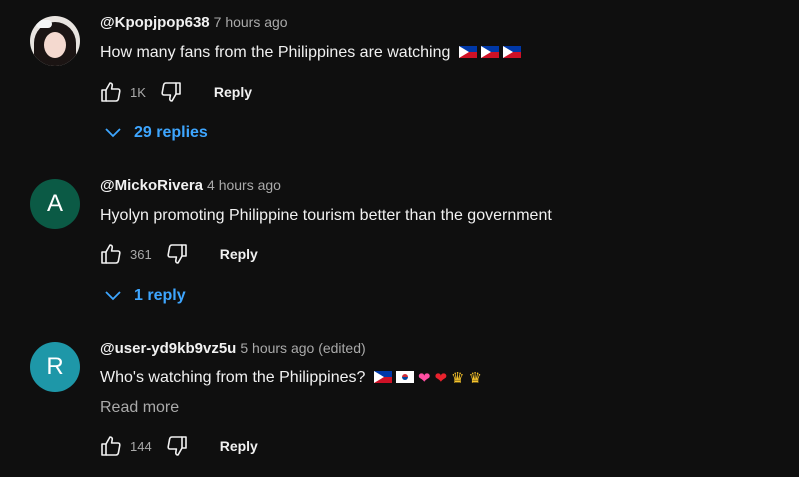 The height and width of the screenshot is (477, 799). Describe the element at coordinates (233, 377) in the screenshot. I see `comment-text-body: Who's watching from the Philippines?` at that location.